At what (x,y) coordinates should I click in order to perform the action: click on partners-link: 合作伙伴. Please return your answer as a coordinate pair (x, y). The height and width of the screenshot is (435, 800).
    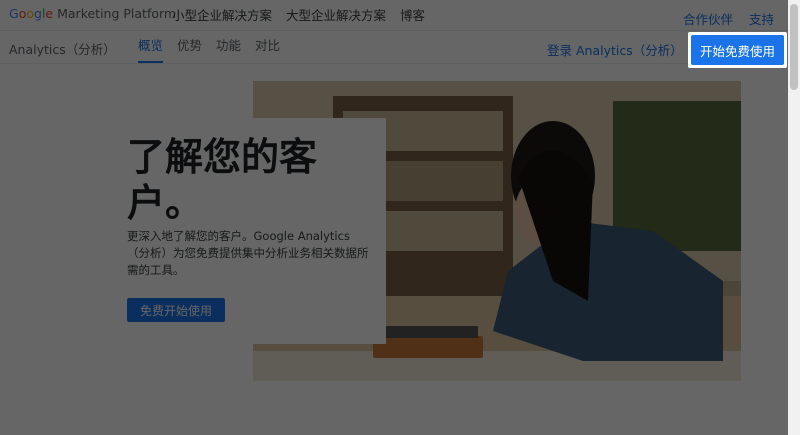
    Looking at the image, I should click on (708, 18).